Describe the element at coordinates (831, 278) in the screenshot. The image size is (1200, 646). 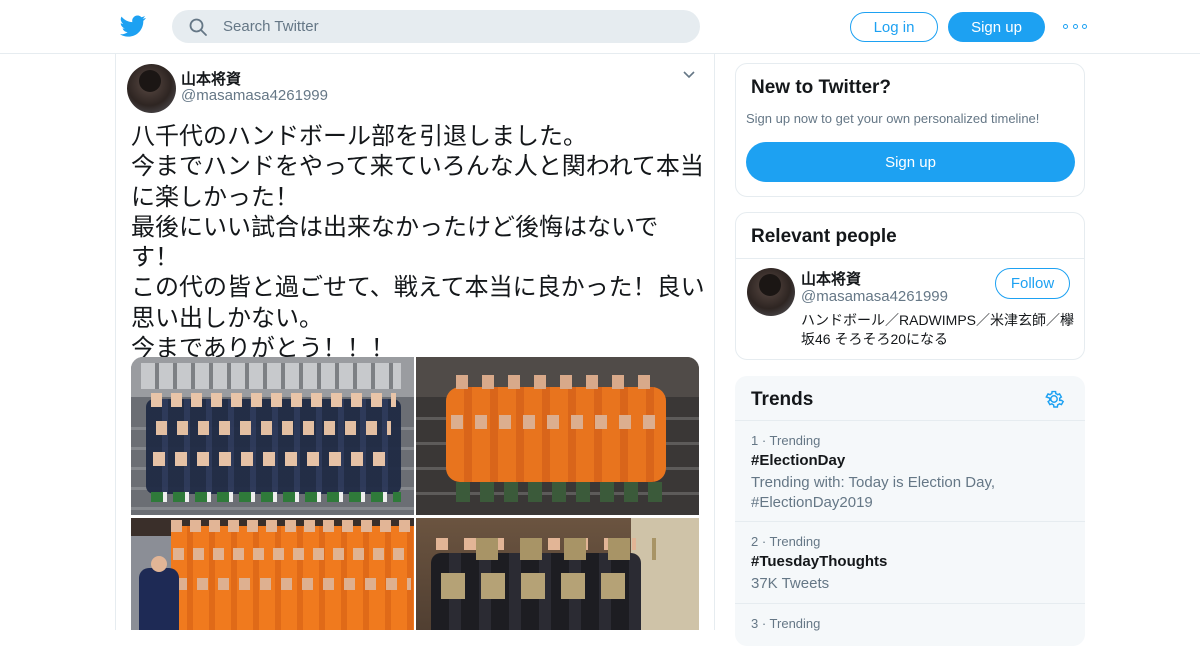
I see `relevant-person-name: 山本将資` at that location.